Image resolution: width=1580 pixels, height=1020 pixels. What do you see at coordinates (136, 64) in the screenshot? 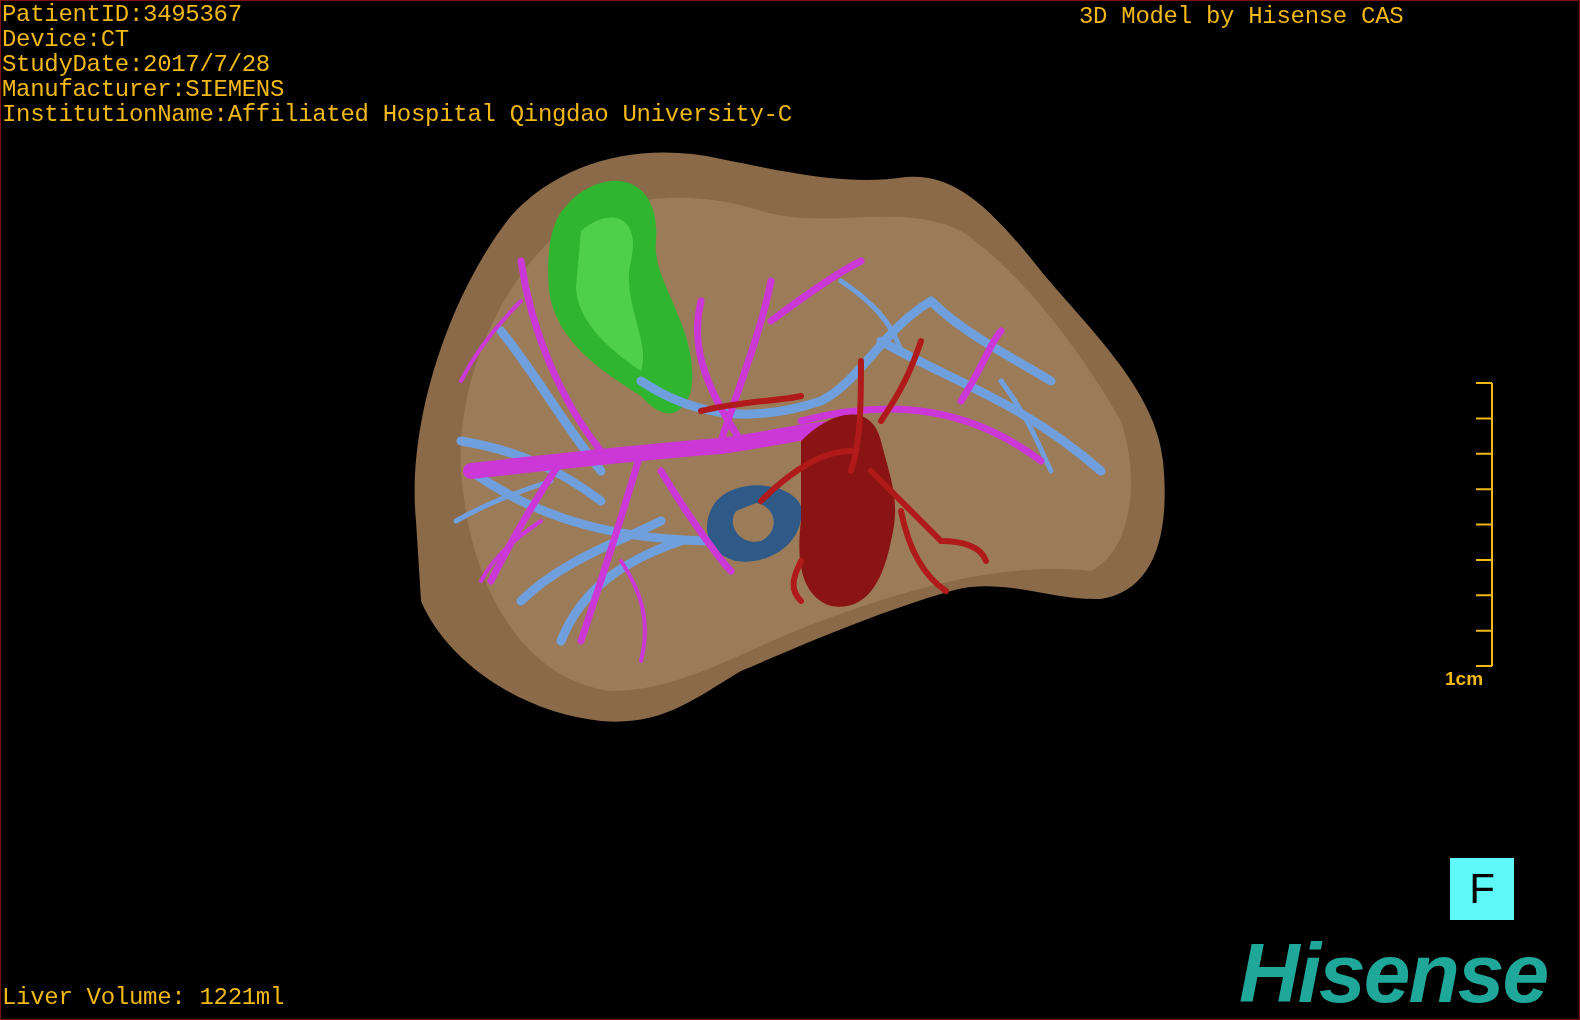
I see `info-line: StudyDate:2017/7/28` at bounding box center [136, 64].